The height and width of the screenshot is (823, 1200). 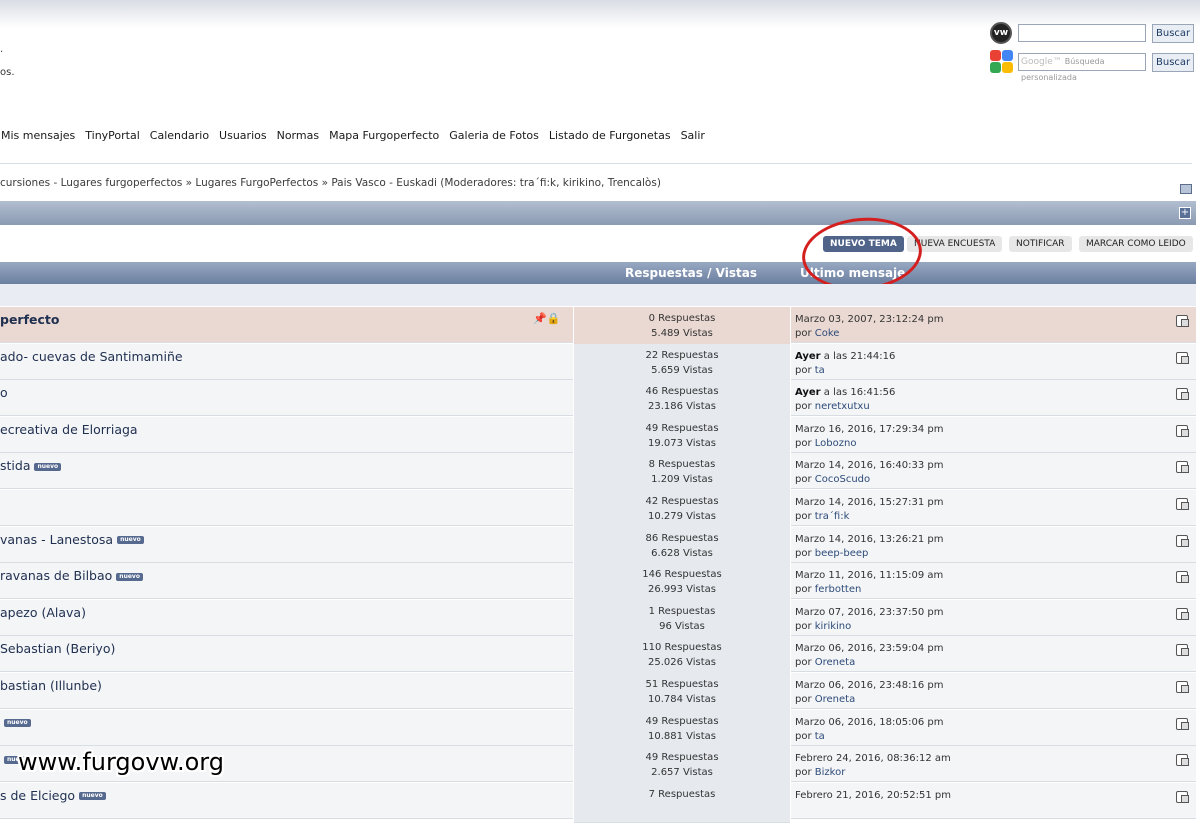 What do you see at coordinates (298, 135) in the screenshot?
I see `menu-item-normas: Normas` at bounding box center [298, 135].